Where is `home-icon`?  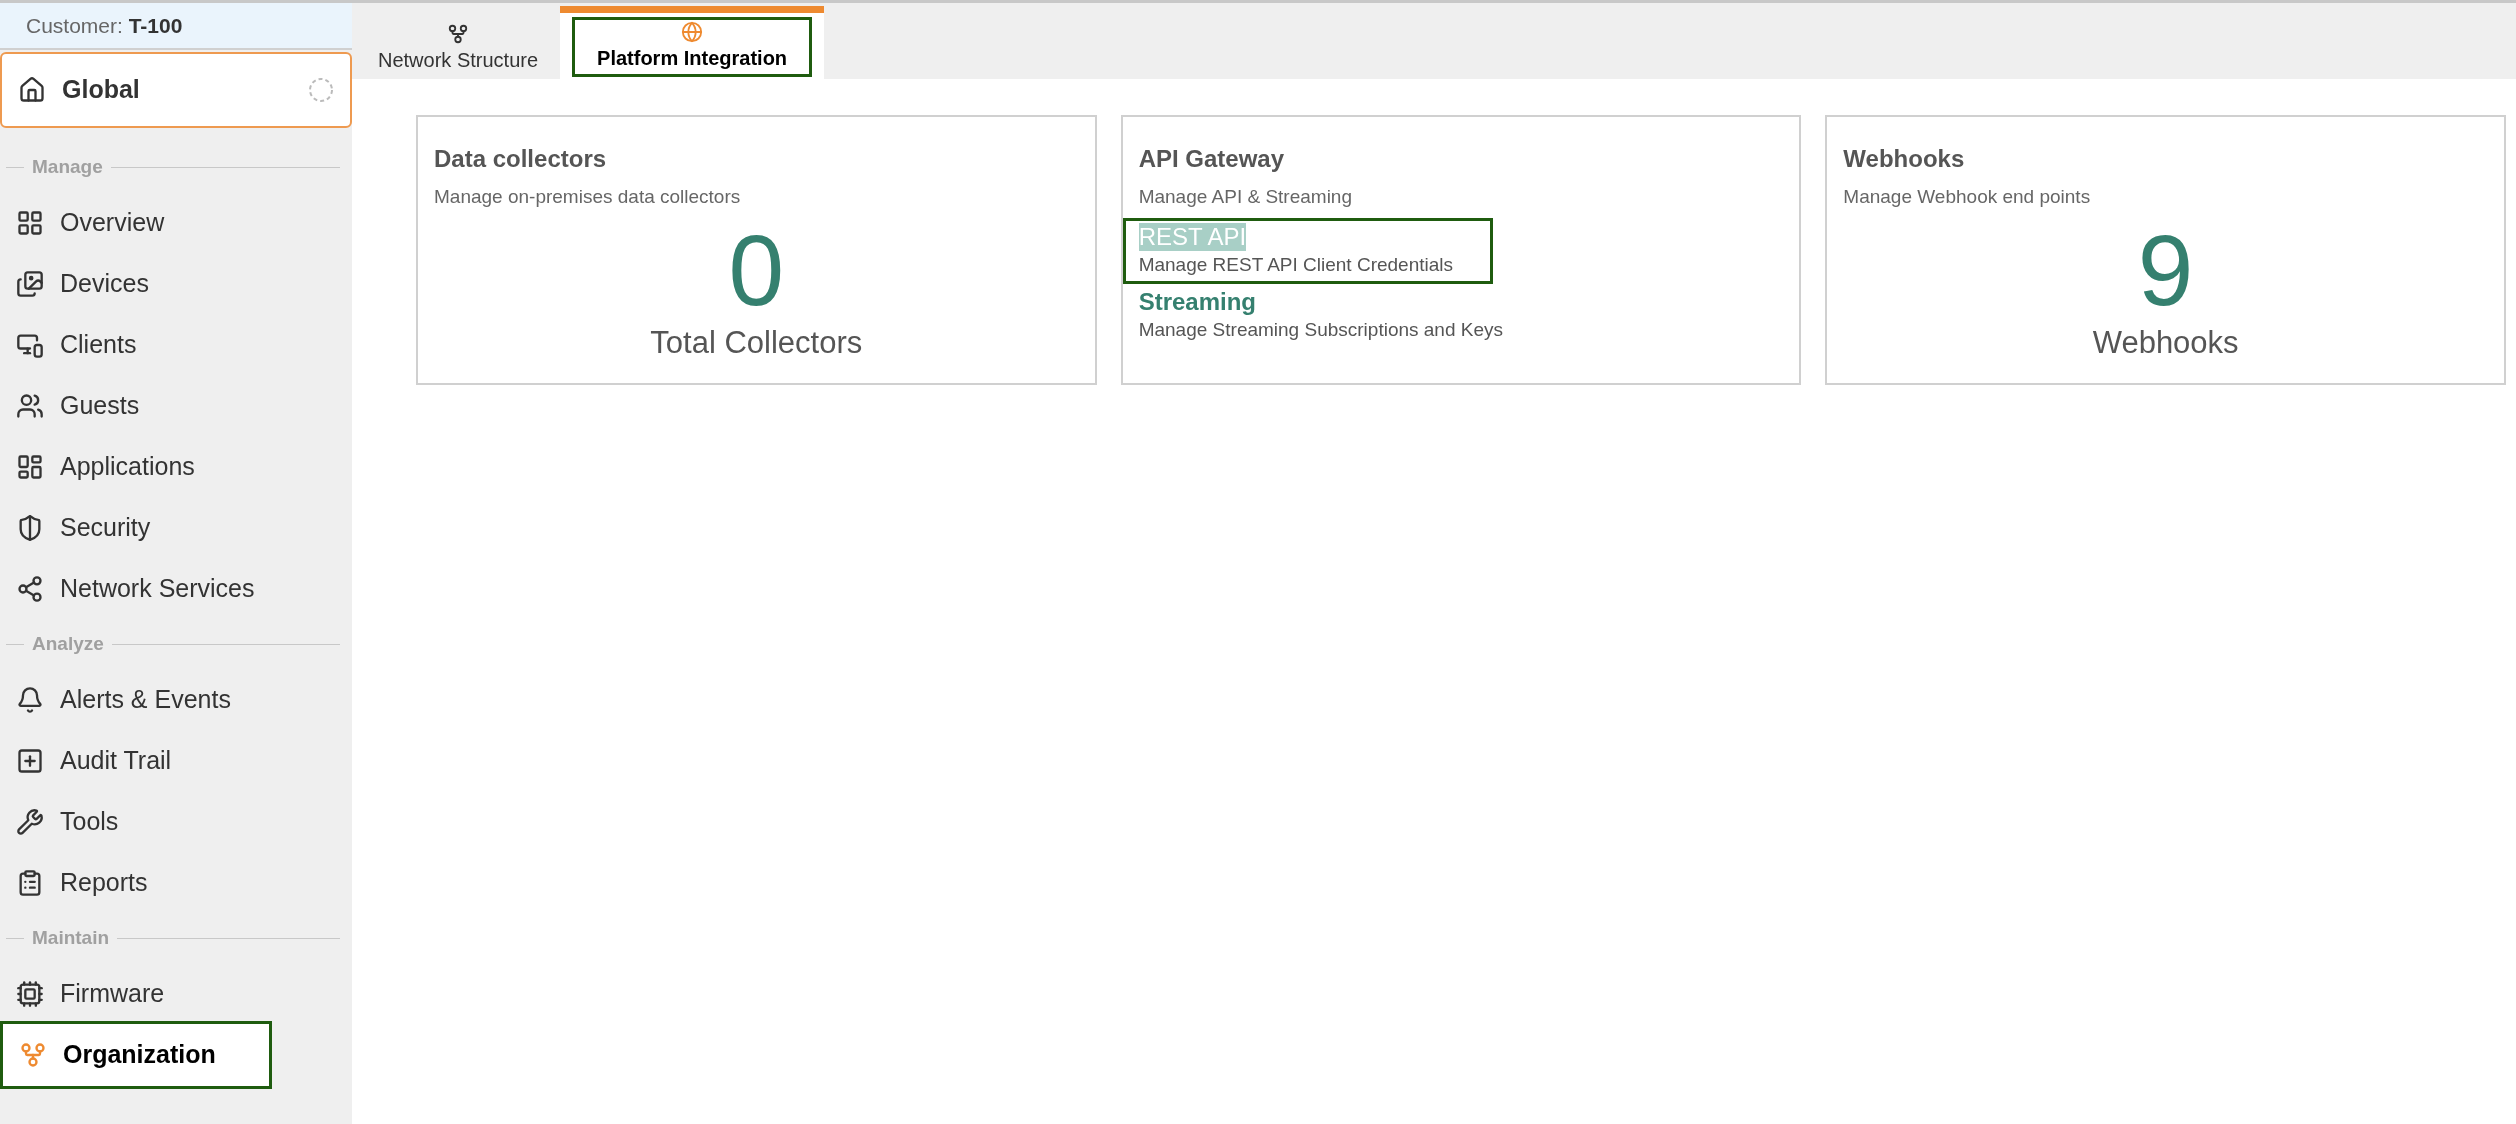 home-icon is located at coordinates (32, 90).